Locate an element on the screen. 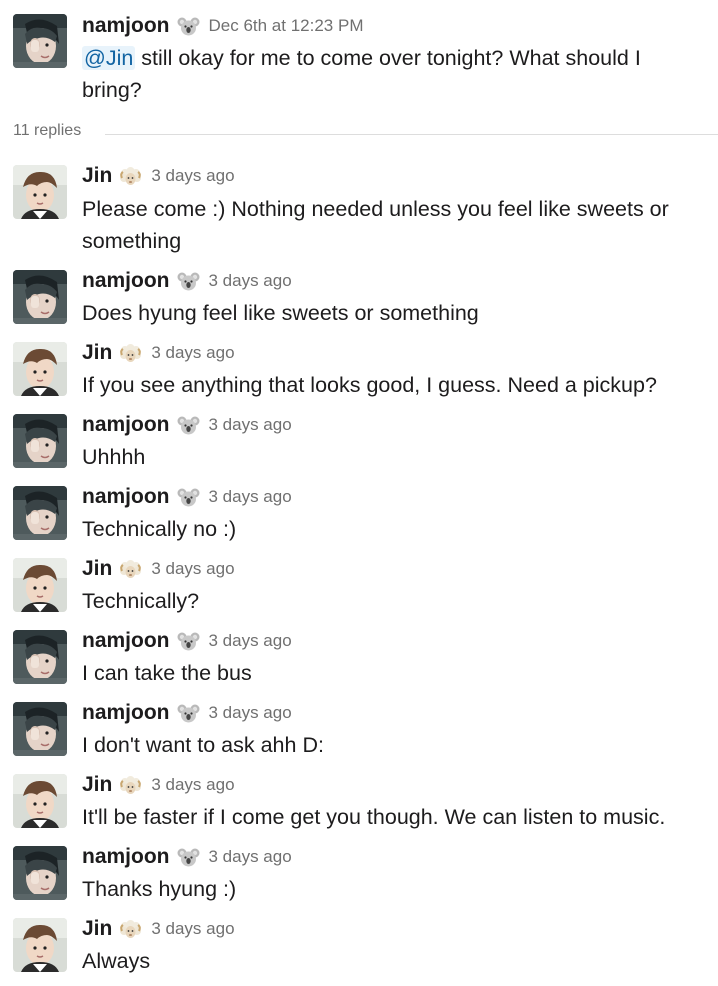  message-text: Uhhhh is located at coordinates (114, 457).